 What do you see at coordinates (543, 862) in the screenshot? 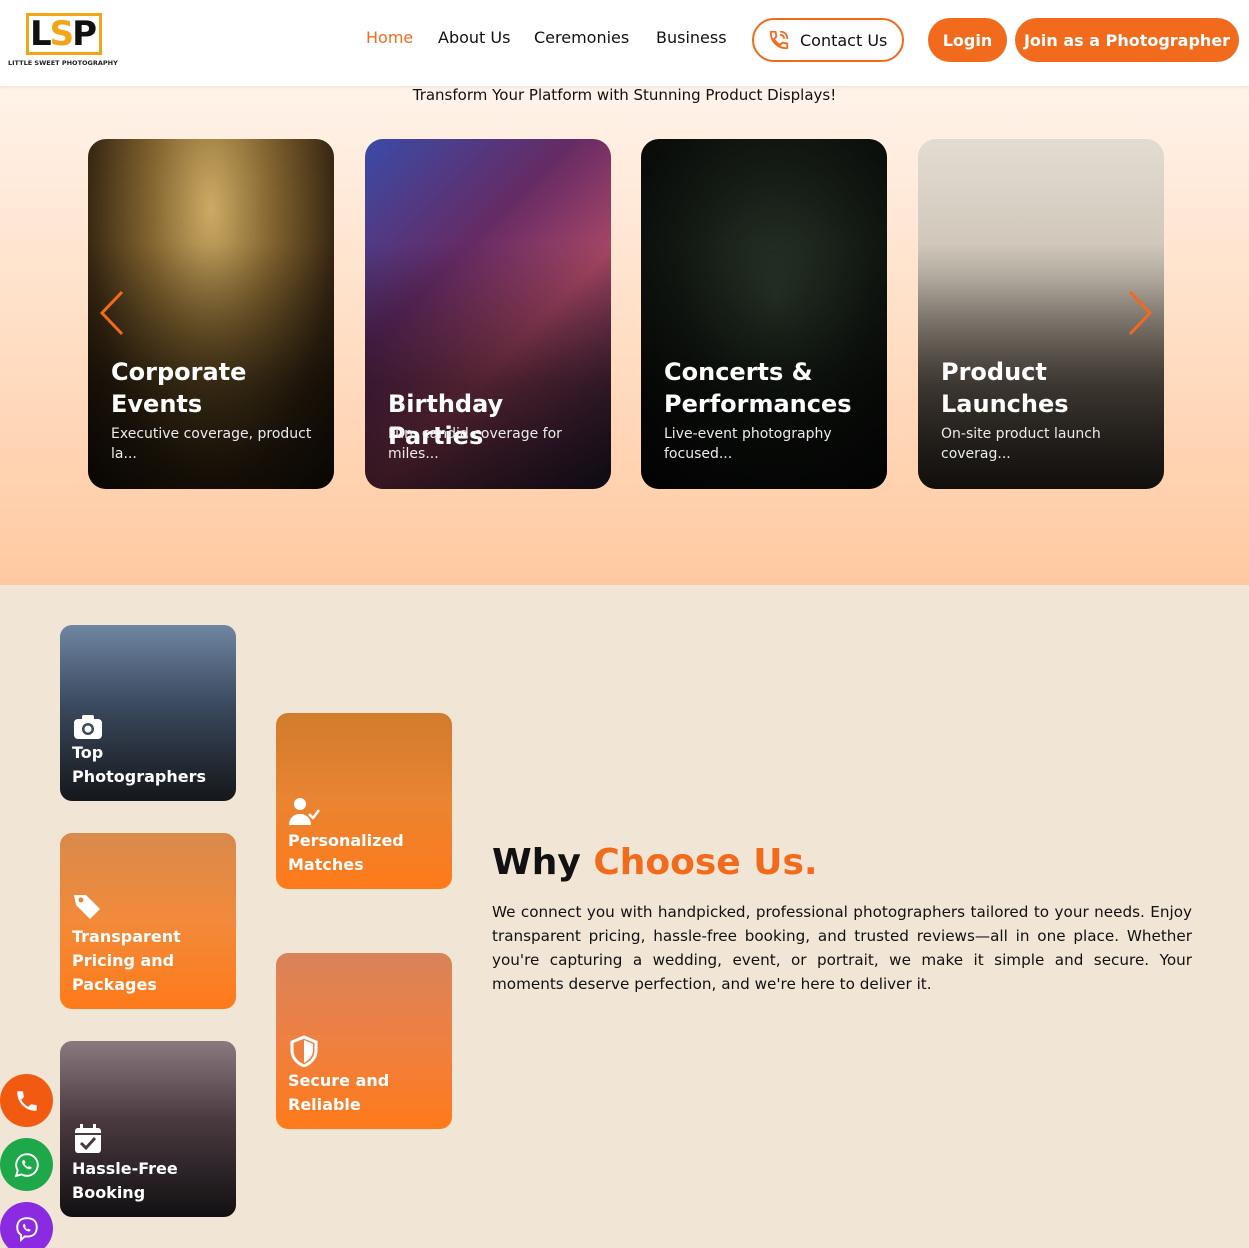
I see `why-title-part1: Why` at bounding box center [543, 862].